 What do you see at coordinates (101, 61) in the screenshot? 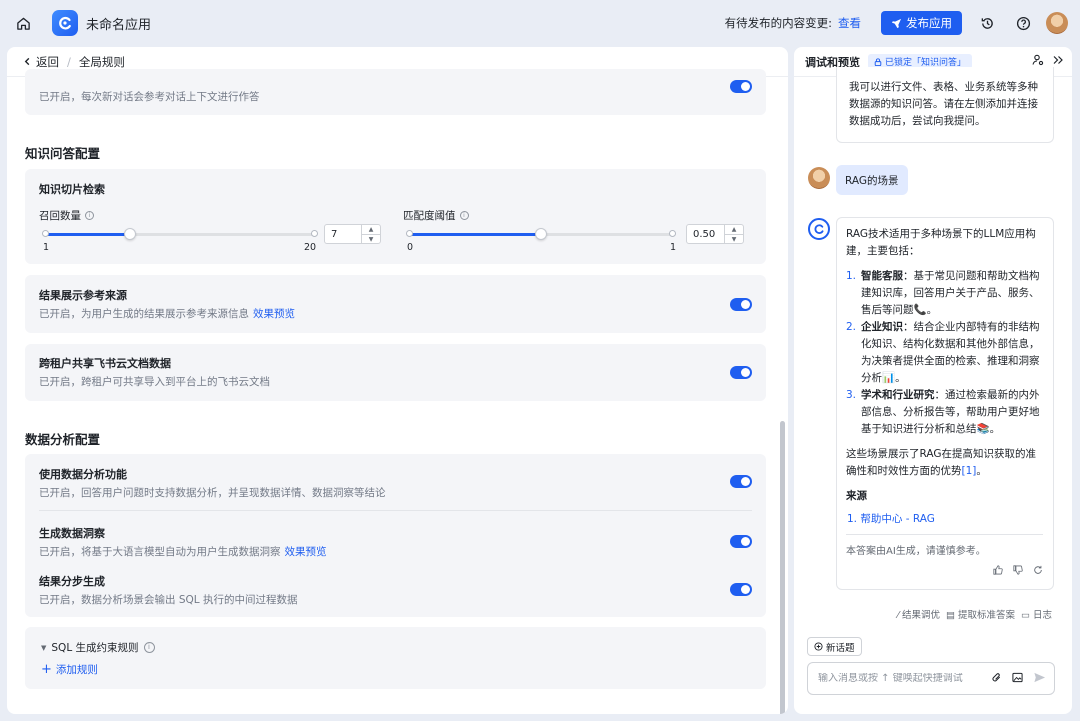
I see `page-title: 全局规则` at bounding box center [101, 61].